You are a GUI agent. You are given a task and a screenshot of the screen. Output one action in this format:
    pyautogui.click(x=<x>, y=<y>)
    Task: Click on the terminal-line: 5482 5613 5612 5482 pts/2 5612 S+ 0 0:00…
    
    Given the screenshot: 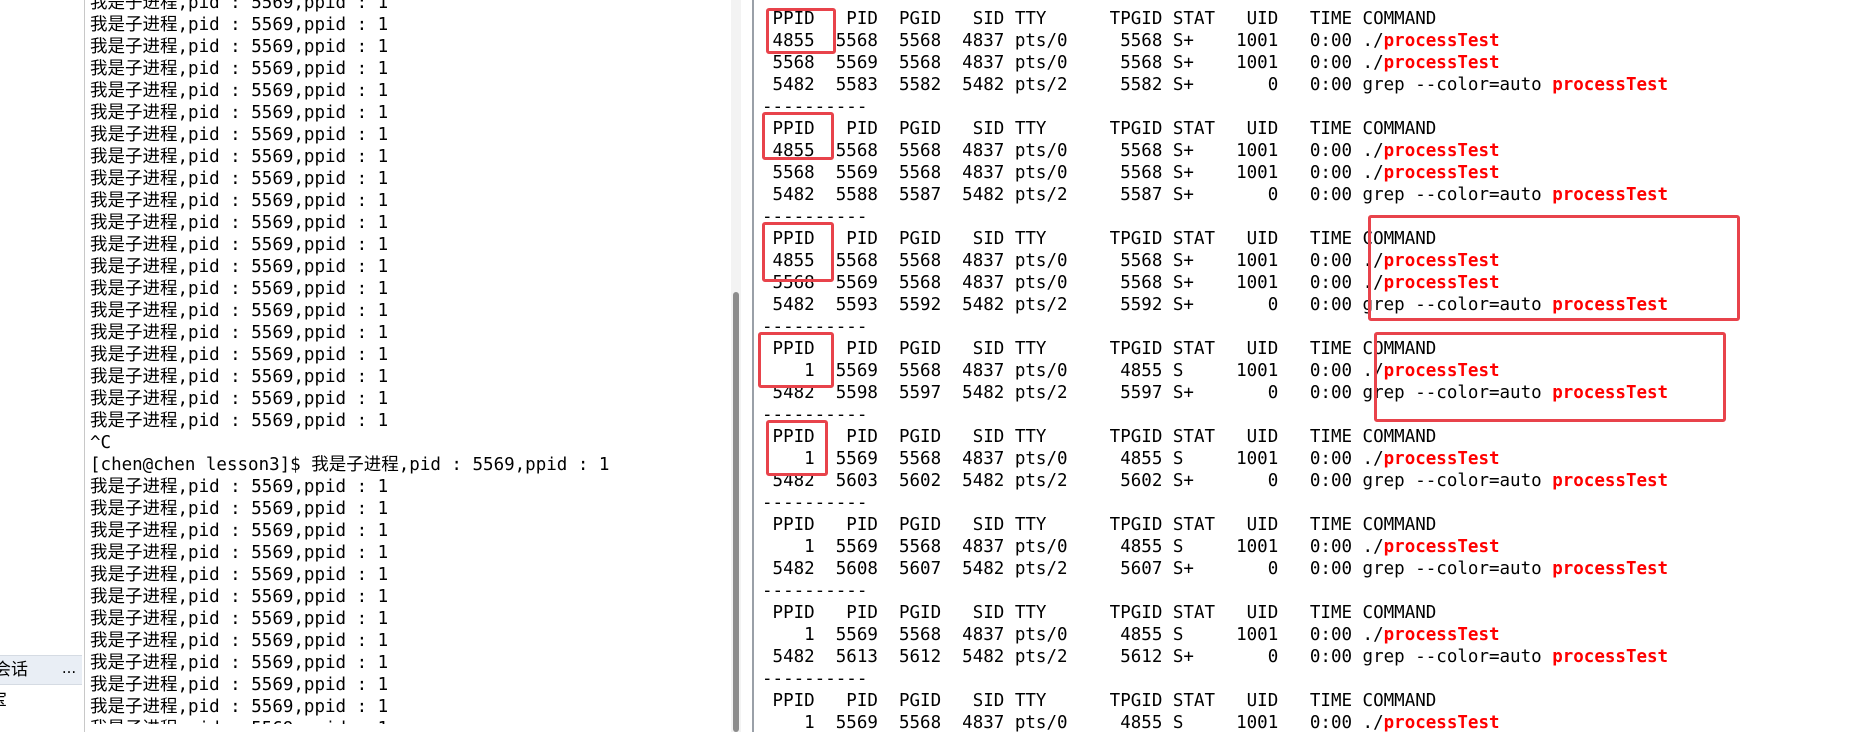 What is the action you would take?
    pyautogui.click(x=1215, y=657)
    